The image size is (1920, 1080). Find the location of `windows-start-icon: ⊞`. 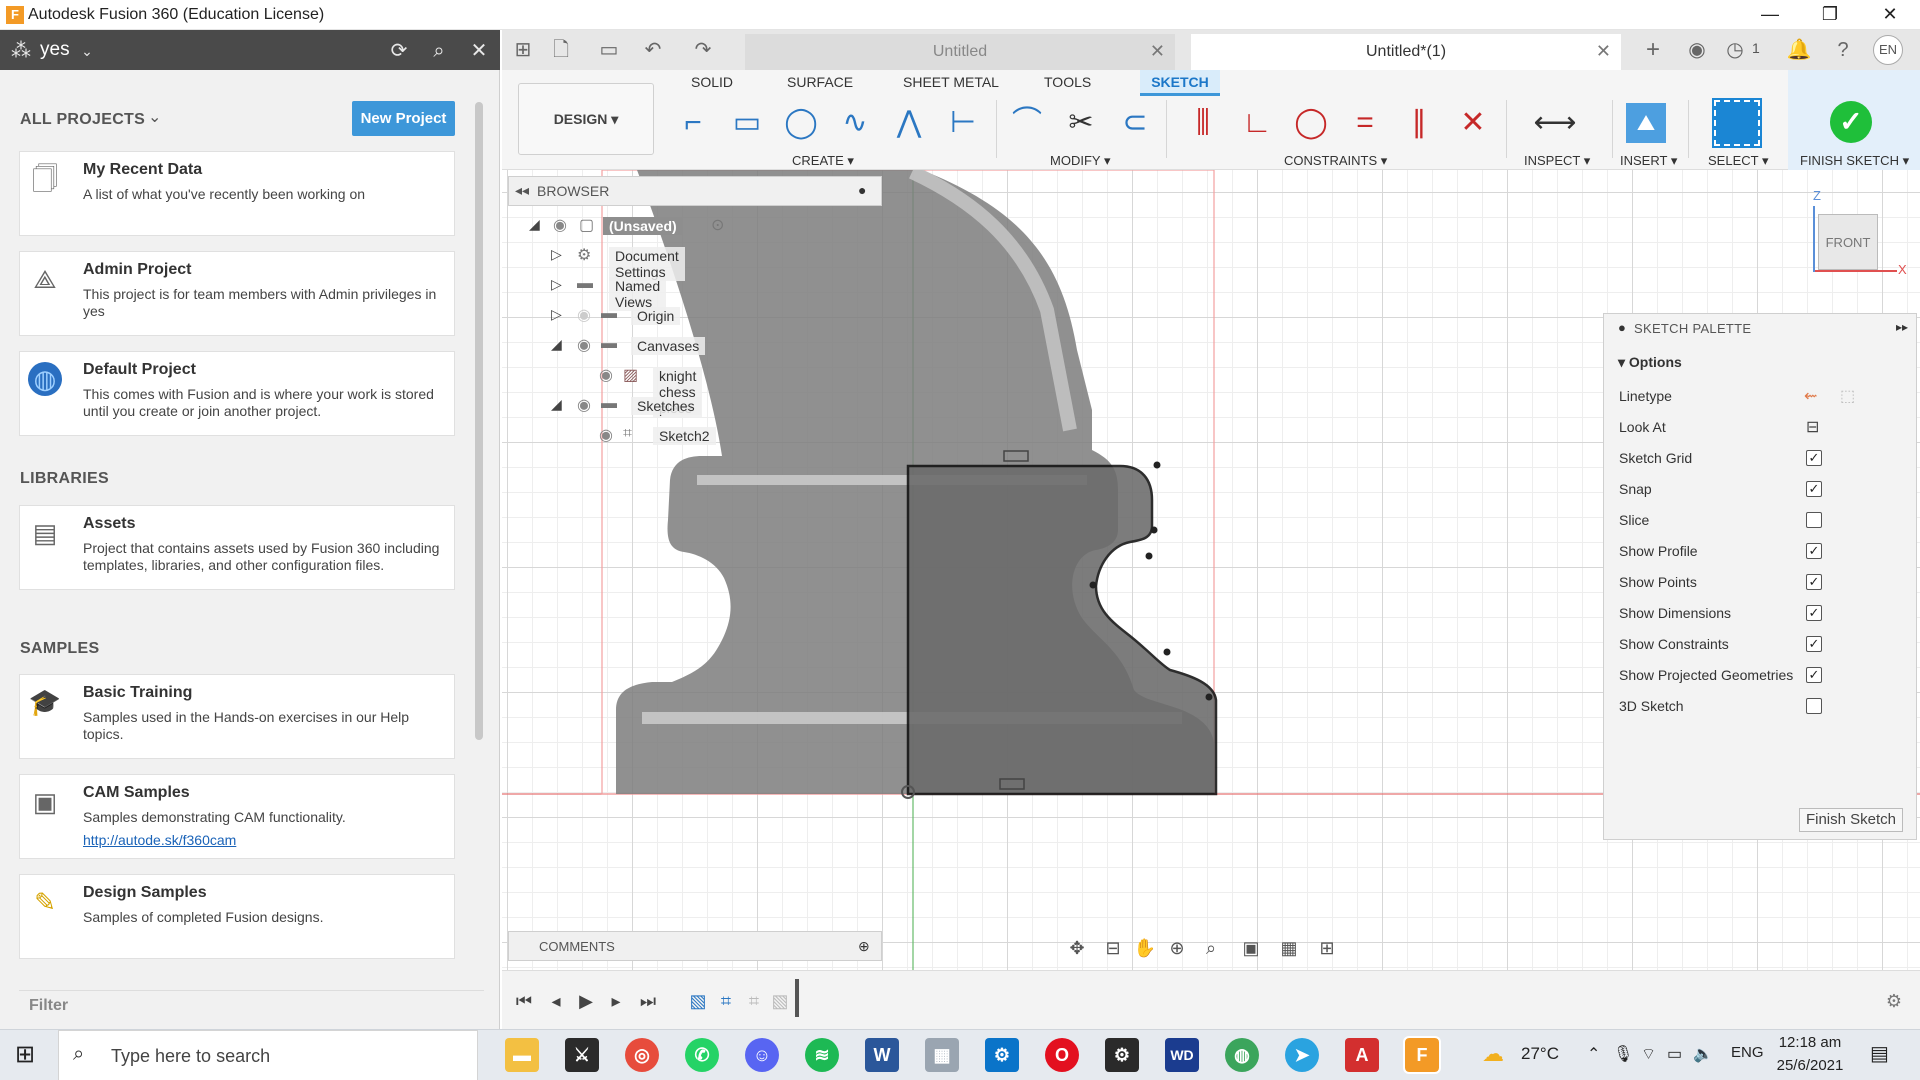

windows-start-icon: ⊞ is located at coordinates (25, 1055).